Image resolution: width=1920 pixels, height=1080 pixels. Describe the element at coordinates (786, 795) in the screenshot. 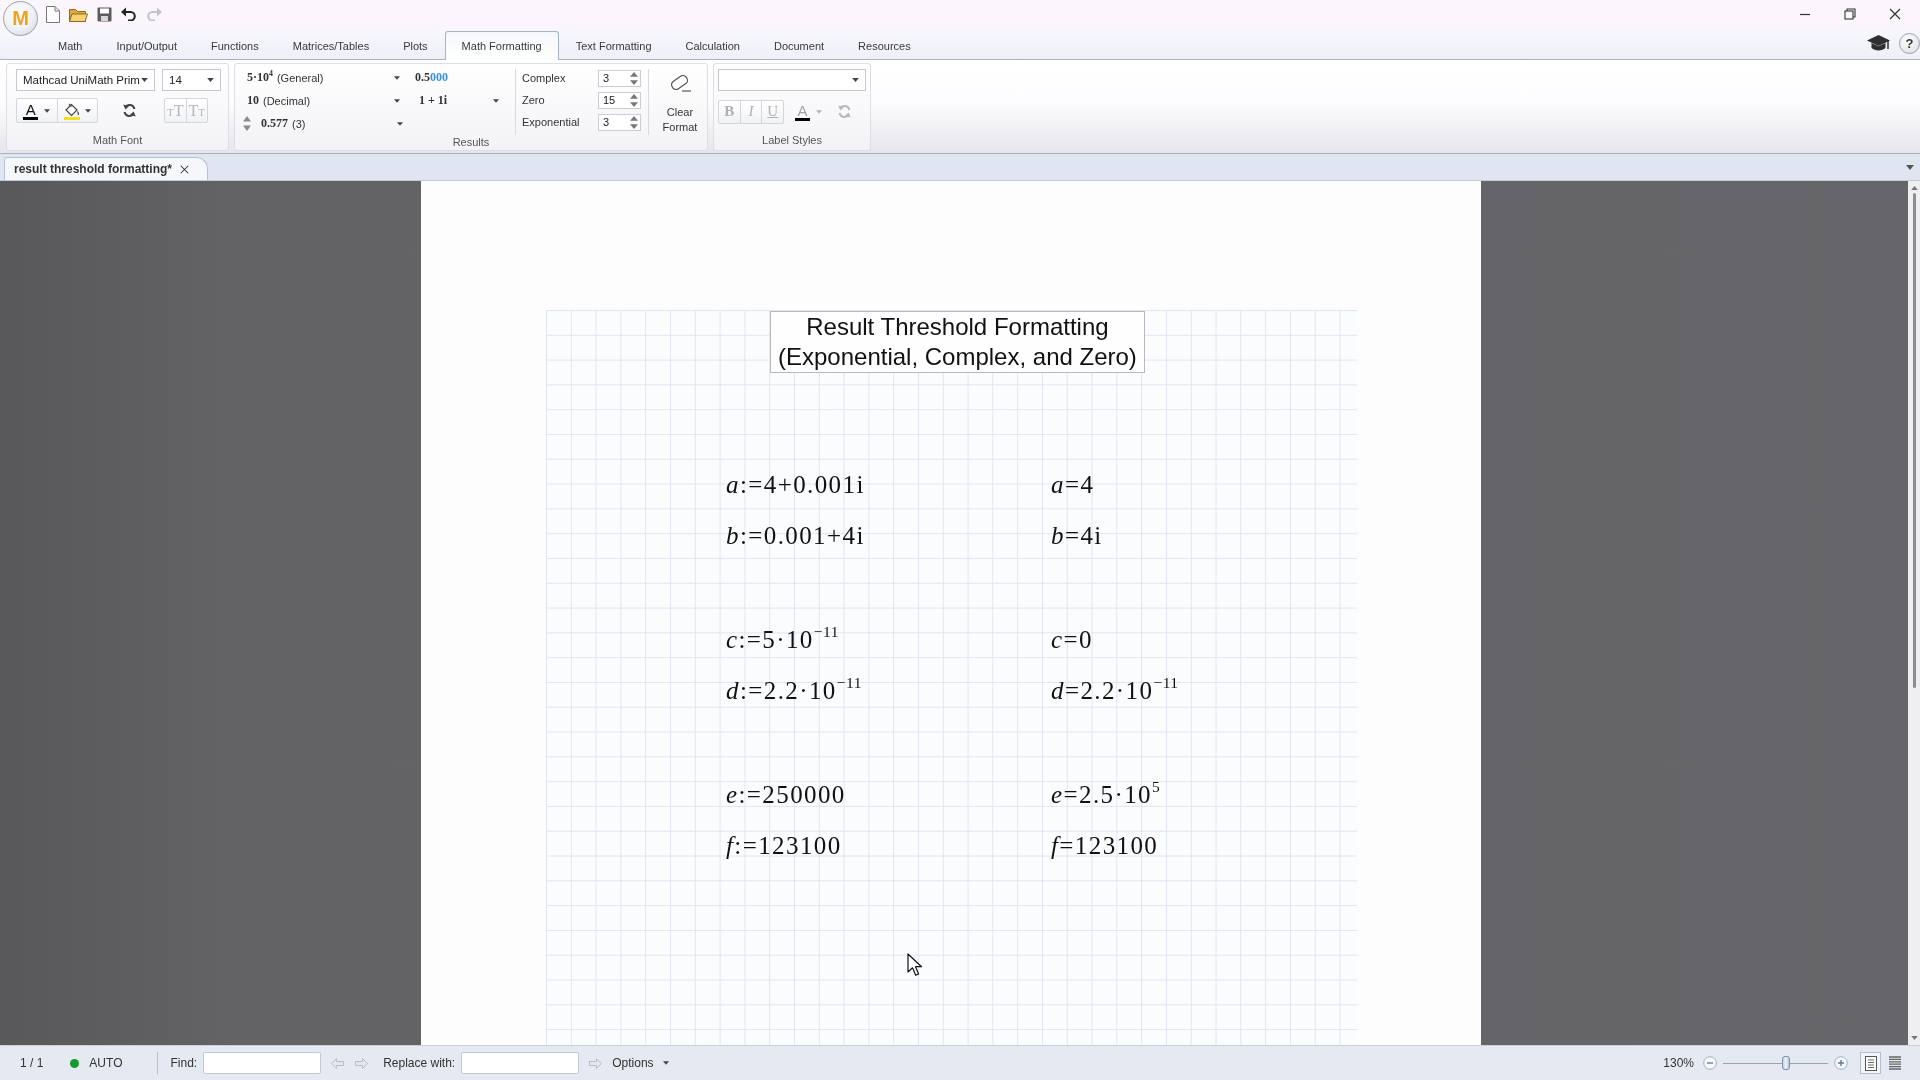

I see `math-definition: e:=250000` at that location.